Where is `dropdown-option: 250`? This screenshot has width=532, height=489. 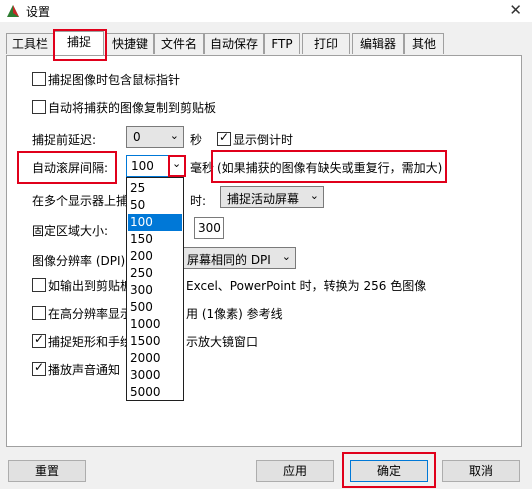
dropdown-option: 250 is located at coordinates (155, 273).